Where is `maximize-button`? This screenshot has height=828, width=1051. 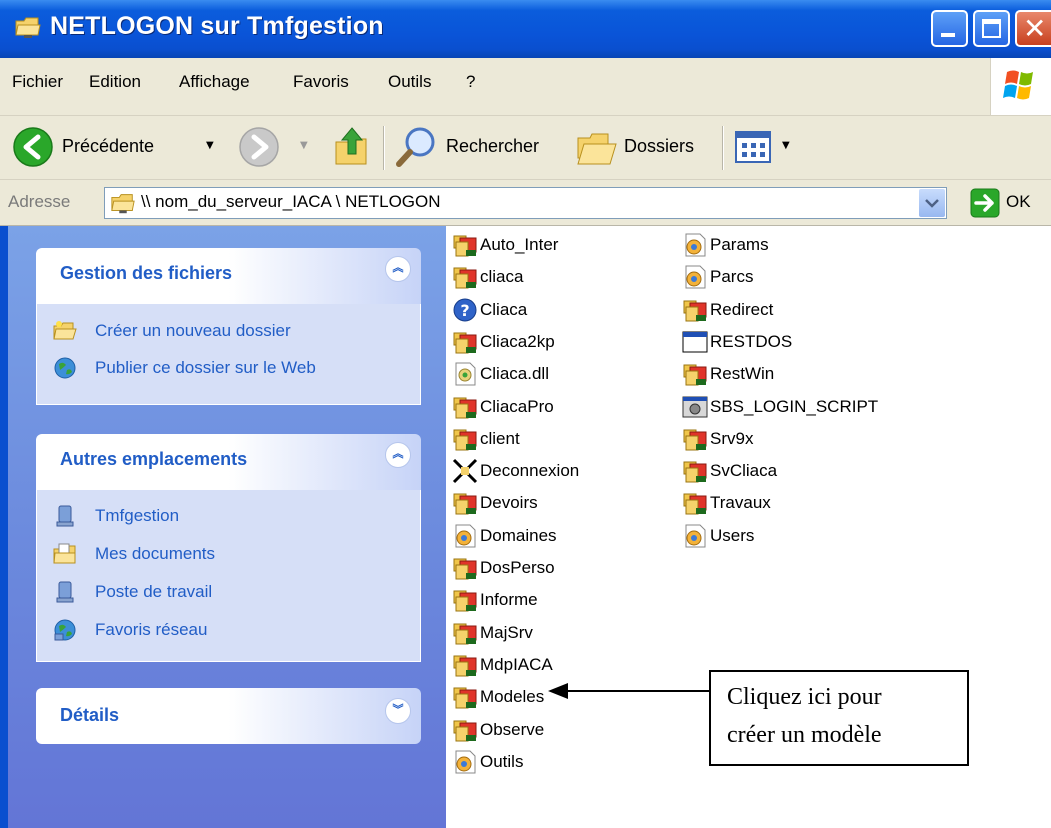
maximize-button is located at coordinates (991, 28).